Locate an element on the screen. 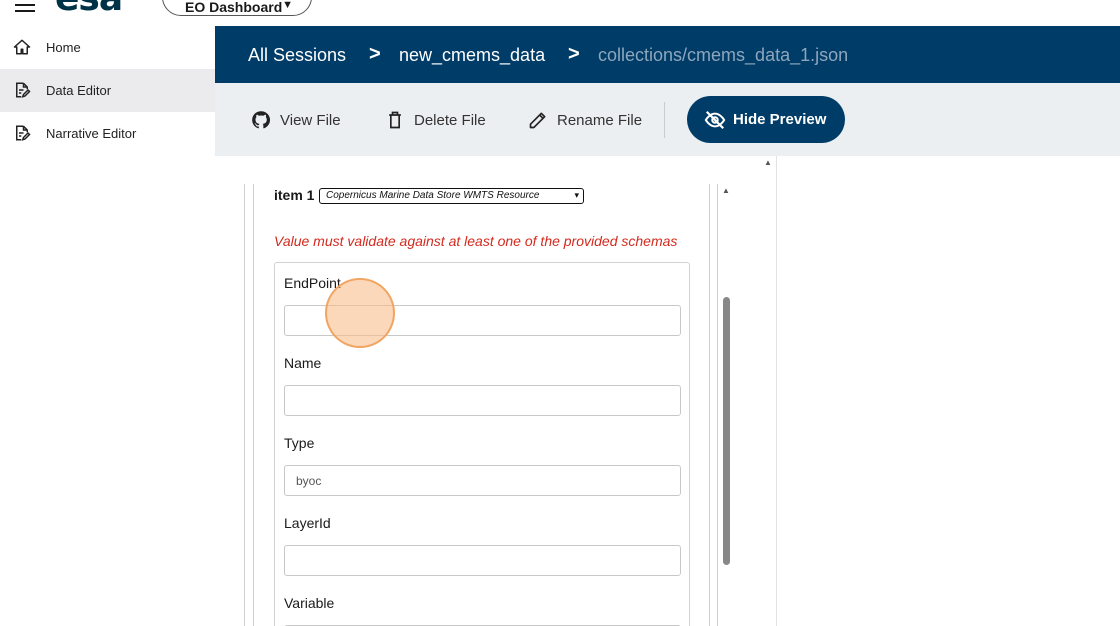  rename-file-button: Rename File is located at coordinates (585, 120).